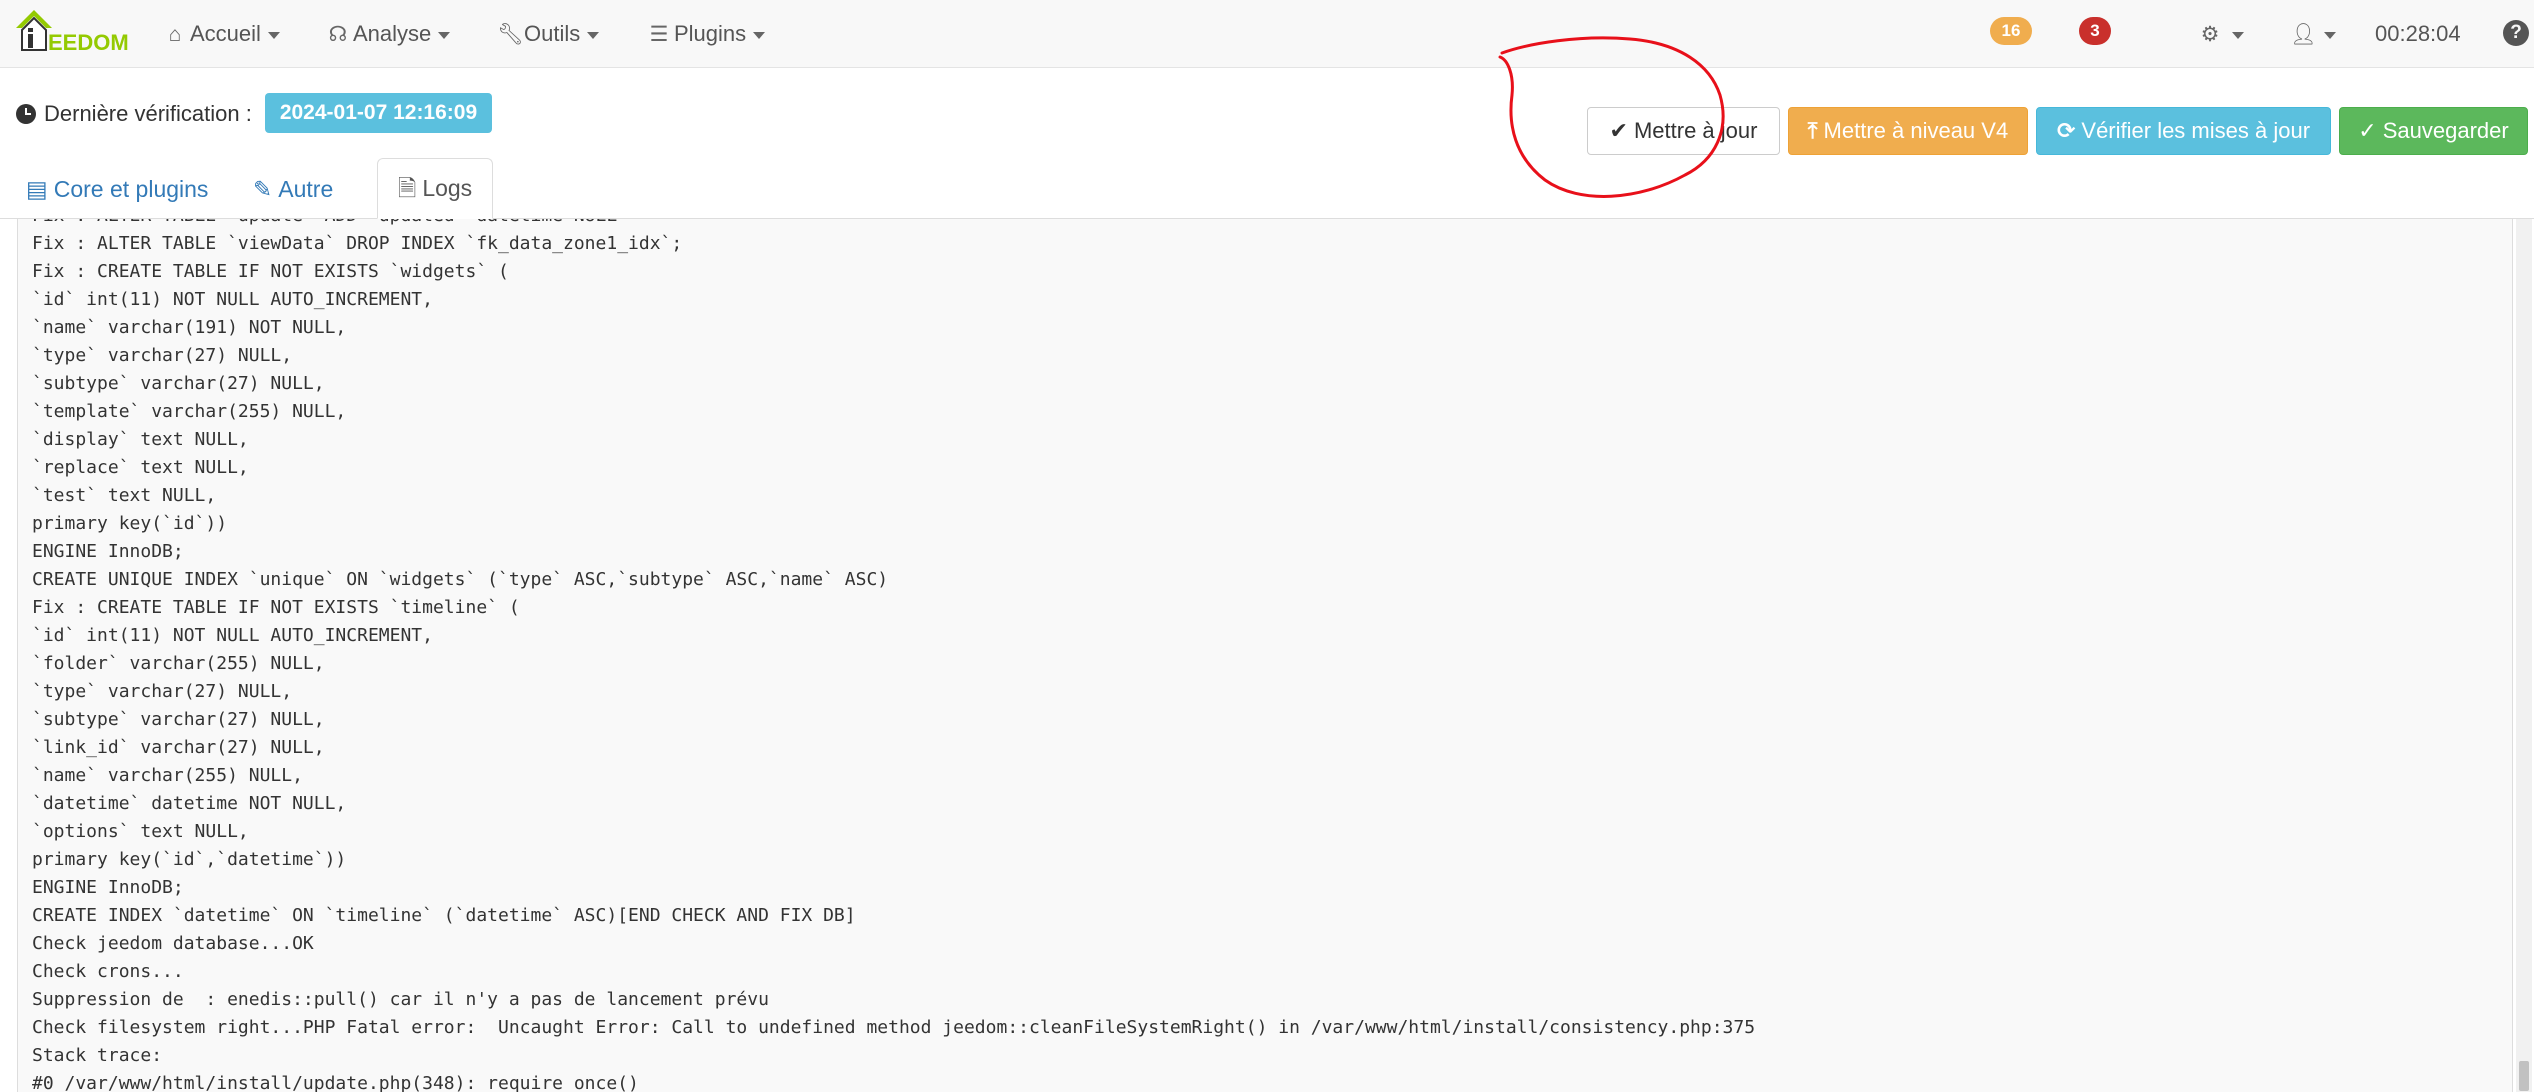  I want to click on log-line: `name` varchar(191) NOT NULL,, so click(189, 327).